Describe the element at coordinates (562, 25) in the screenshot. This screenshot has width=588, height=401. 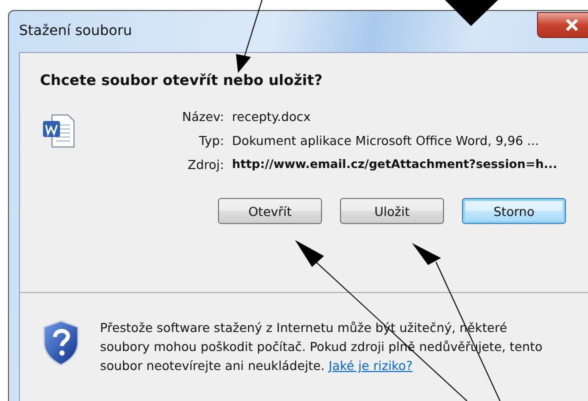
I see `close-button` at that location.